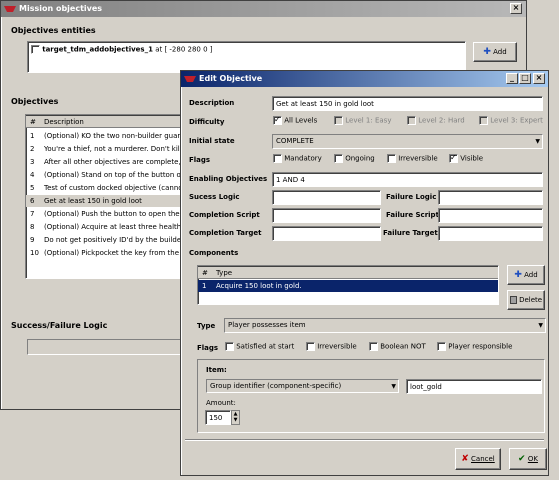 The image size is (559, 480). Describe the element at coordinates (301, 120) in the screenshot. I see `all-levels-label: All Levels` at that location.